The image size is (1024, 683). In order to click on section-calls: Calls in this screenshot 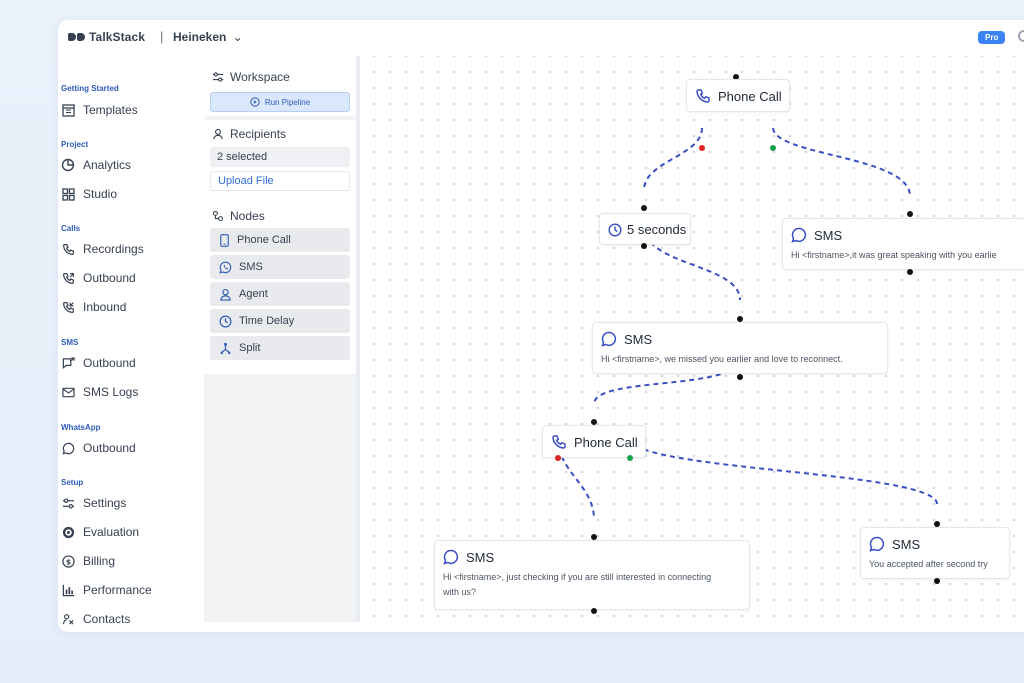, I will do `click(71, 228)`.